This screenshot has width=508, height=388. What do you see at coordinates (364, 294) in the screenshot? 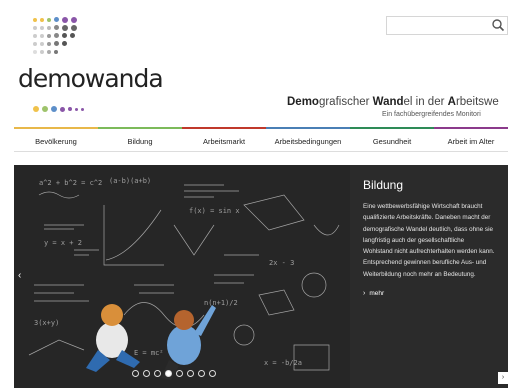
I see `chevron-right-icon: ›` at bounding box center [364, 294].